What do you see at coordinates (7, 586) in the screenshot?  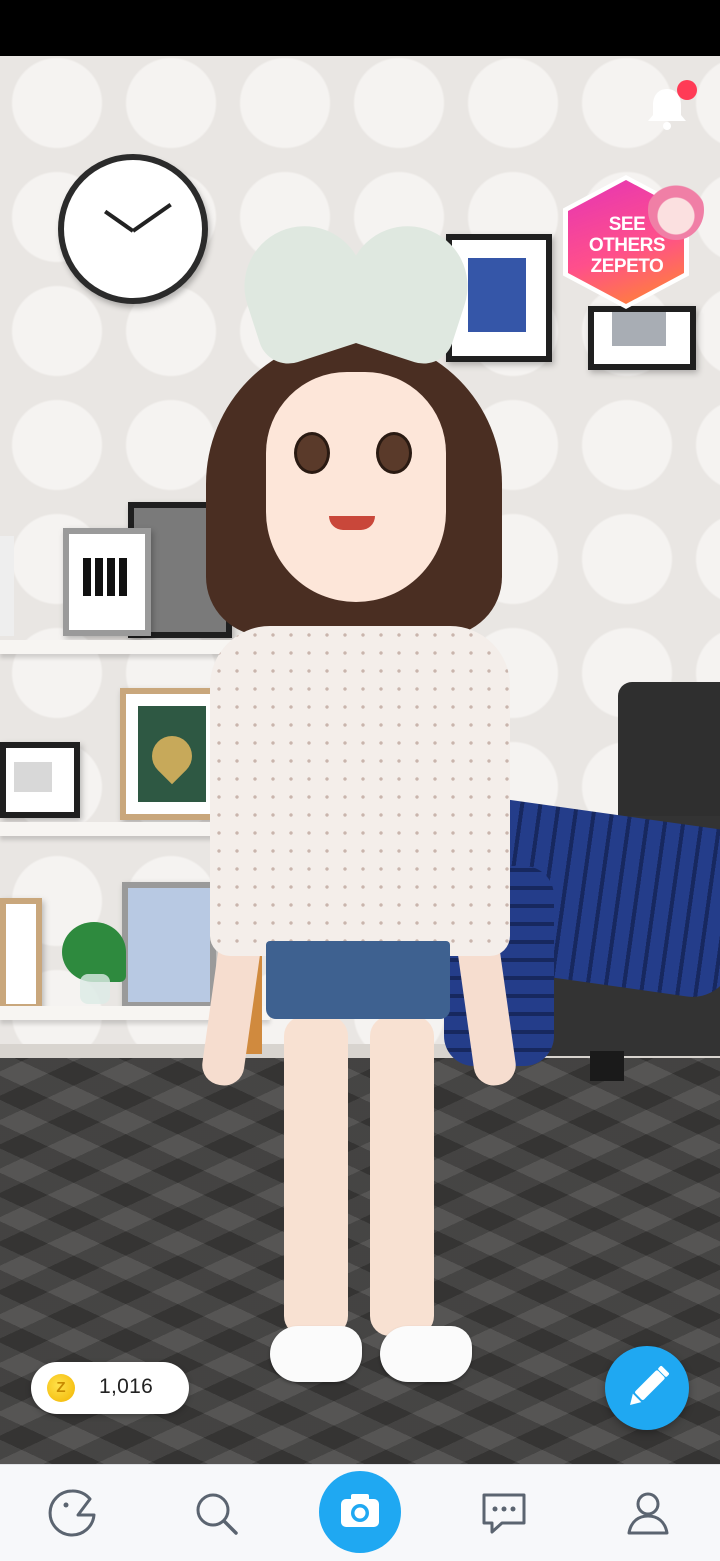 I see `candle` at bounding box center [7, 586].